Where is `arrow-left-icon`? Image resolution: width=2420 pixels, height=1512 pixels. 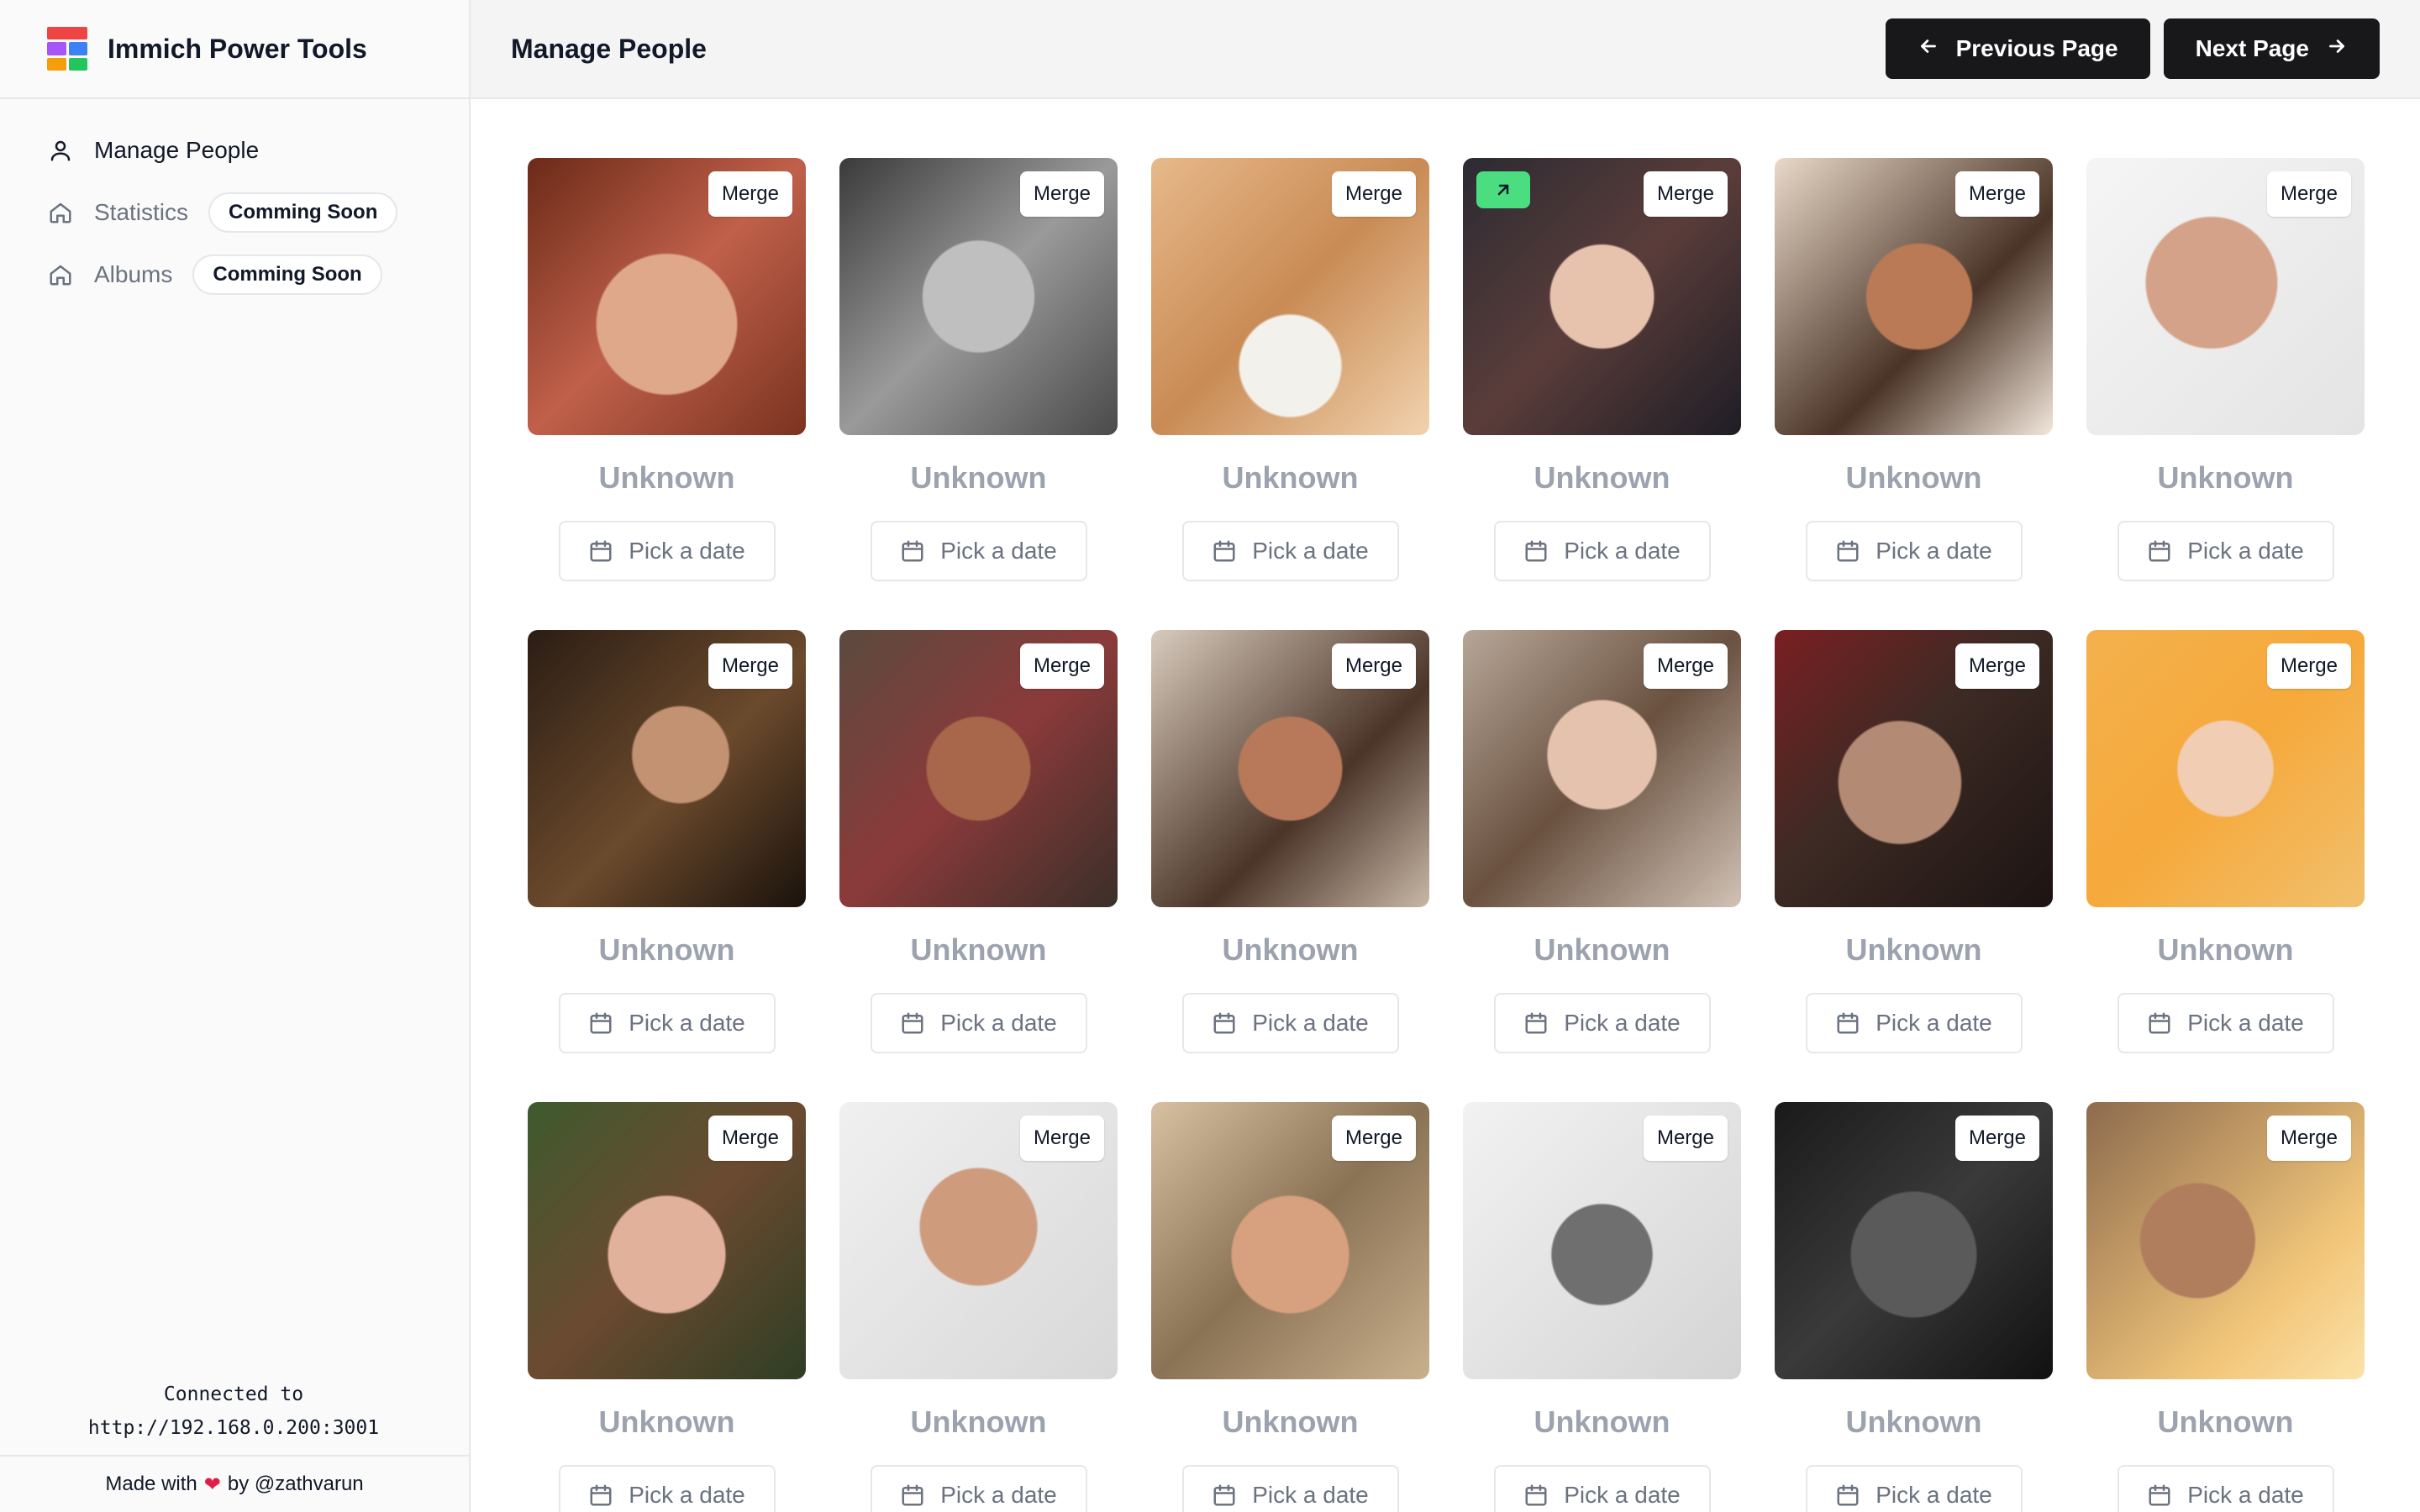 arrow-left-icon is located at coordinates (1928, 49).